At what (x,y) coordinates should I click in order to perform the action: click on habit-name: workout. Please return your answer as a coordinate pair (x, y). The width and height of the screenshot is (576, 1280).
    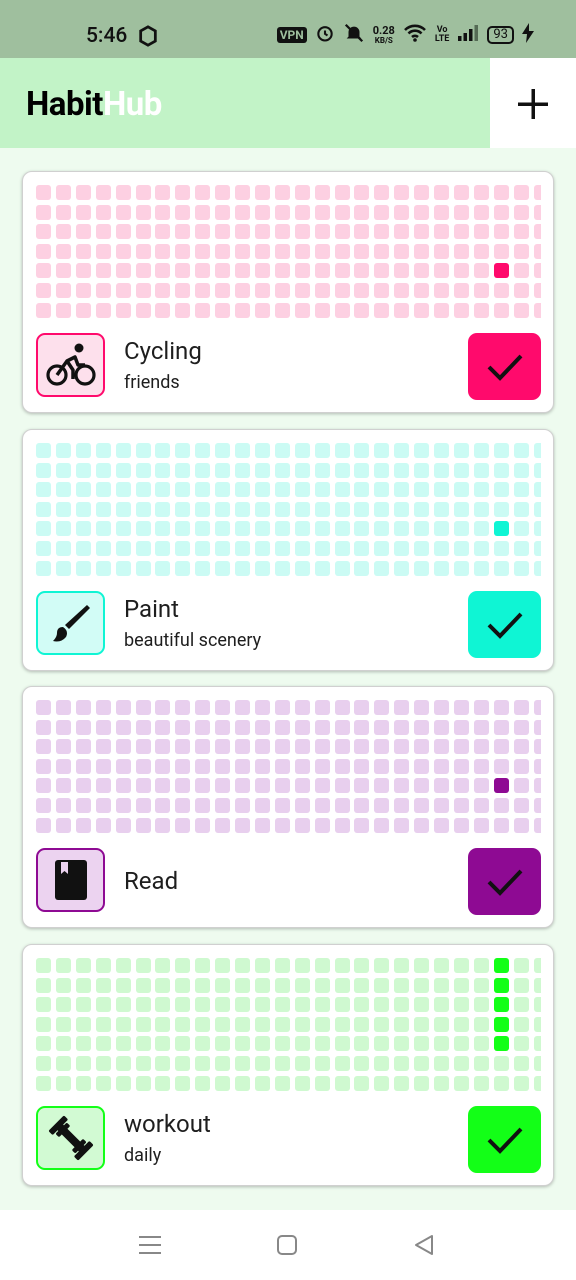
    Looking at the image, I should click on (167, 1124).